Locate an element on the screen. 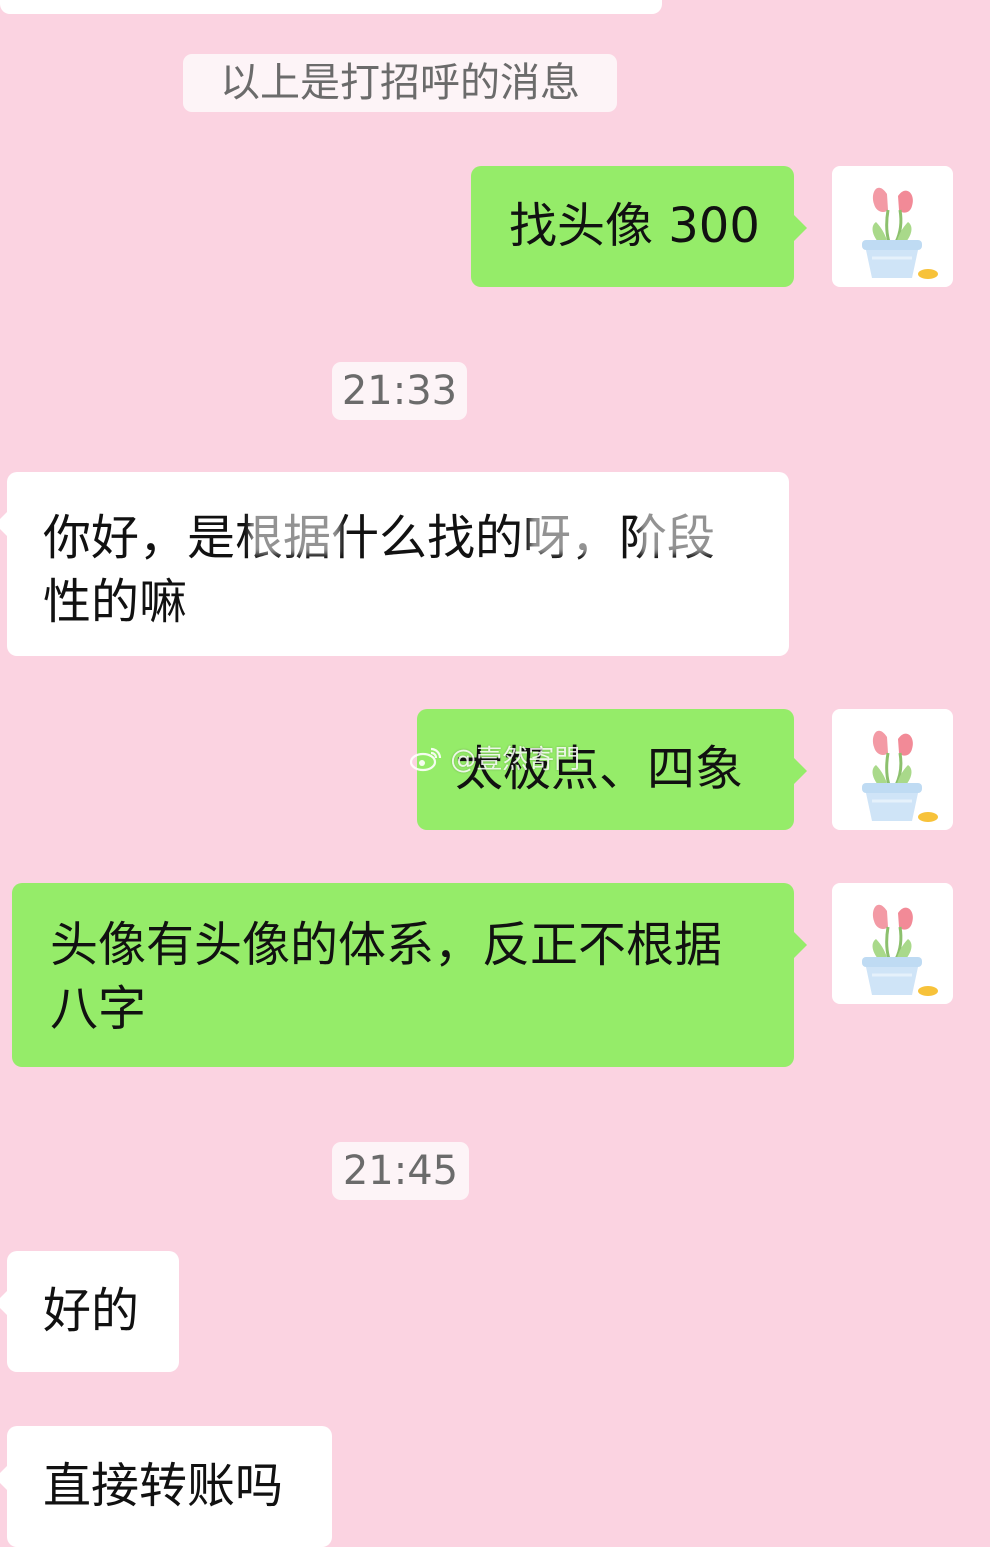  weibo-icon is located at coordinates (426, 759).